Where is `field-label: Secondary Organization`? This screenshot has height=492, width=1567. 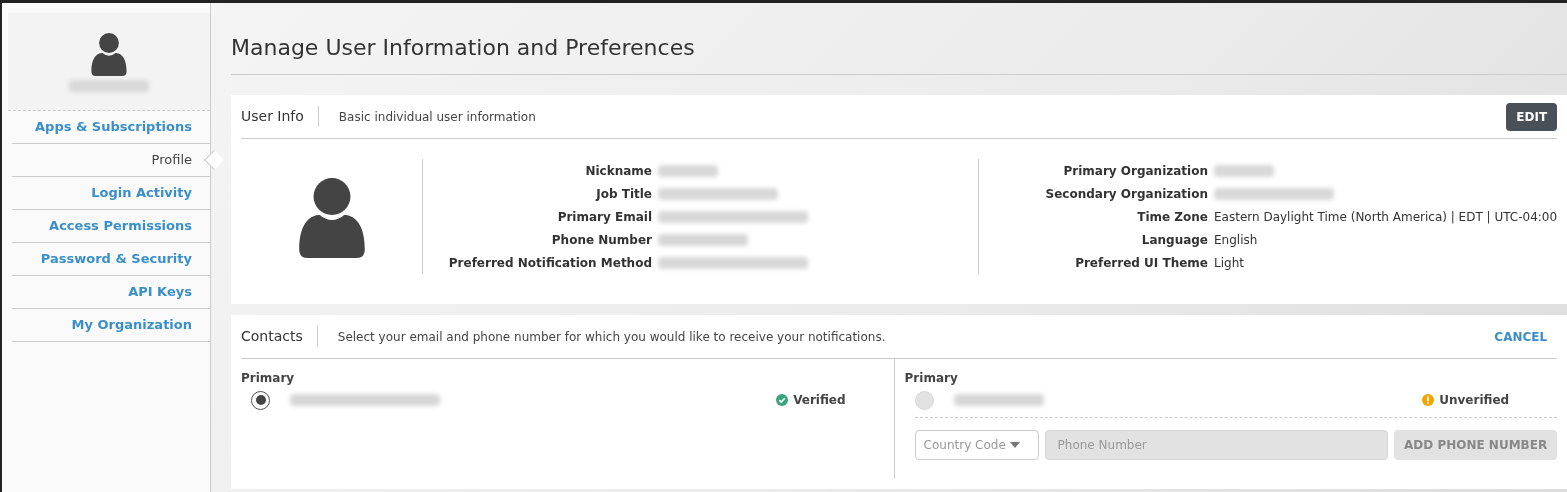
field-label: Secondary Organization is located at coordinates (1126, 194).